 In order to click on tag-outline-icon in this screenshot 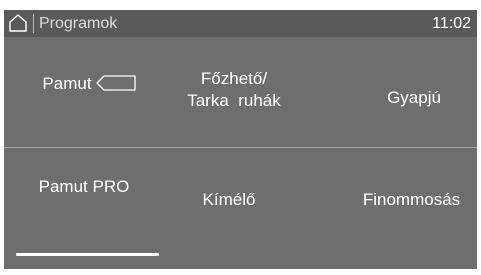, I will do `click(115, 83)`.